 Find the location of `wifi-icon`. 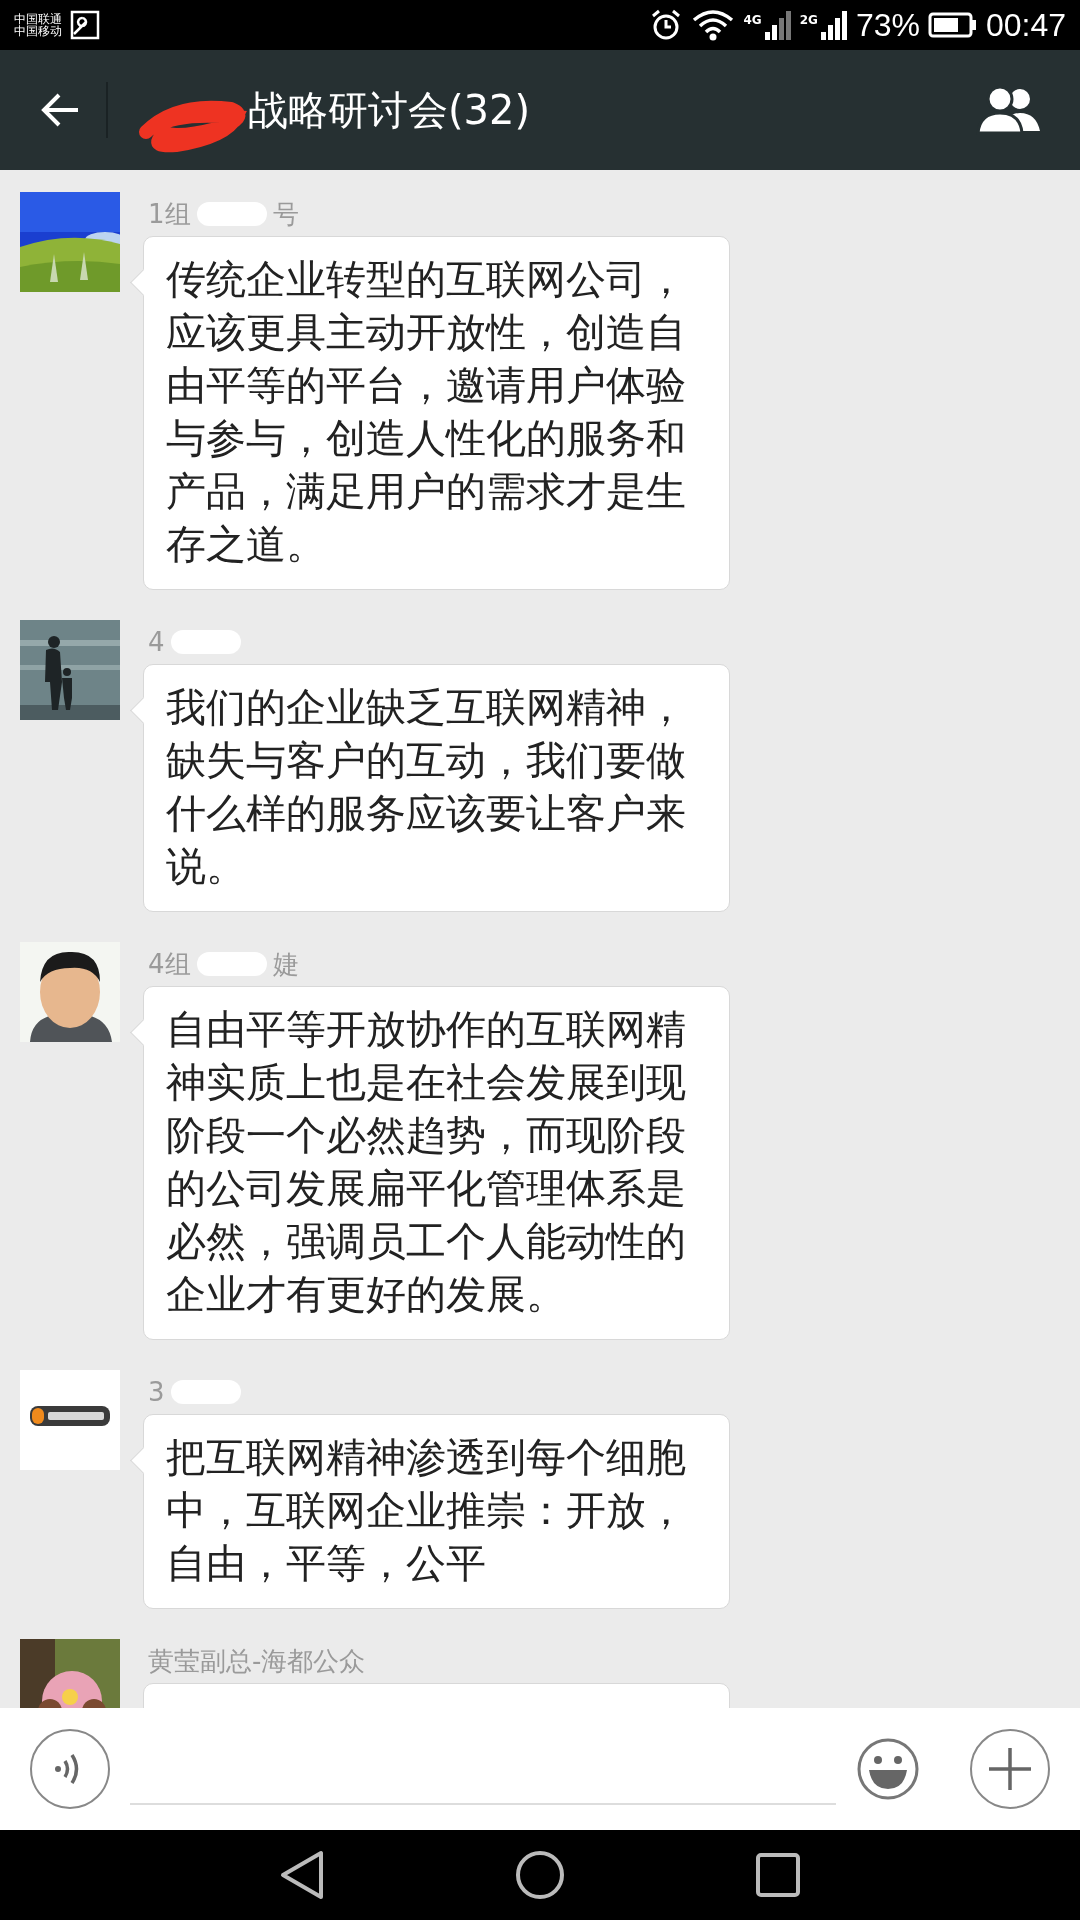

wifi-icon is located at coordinates (713, 25).